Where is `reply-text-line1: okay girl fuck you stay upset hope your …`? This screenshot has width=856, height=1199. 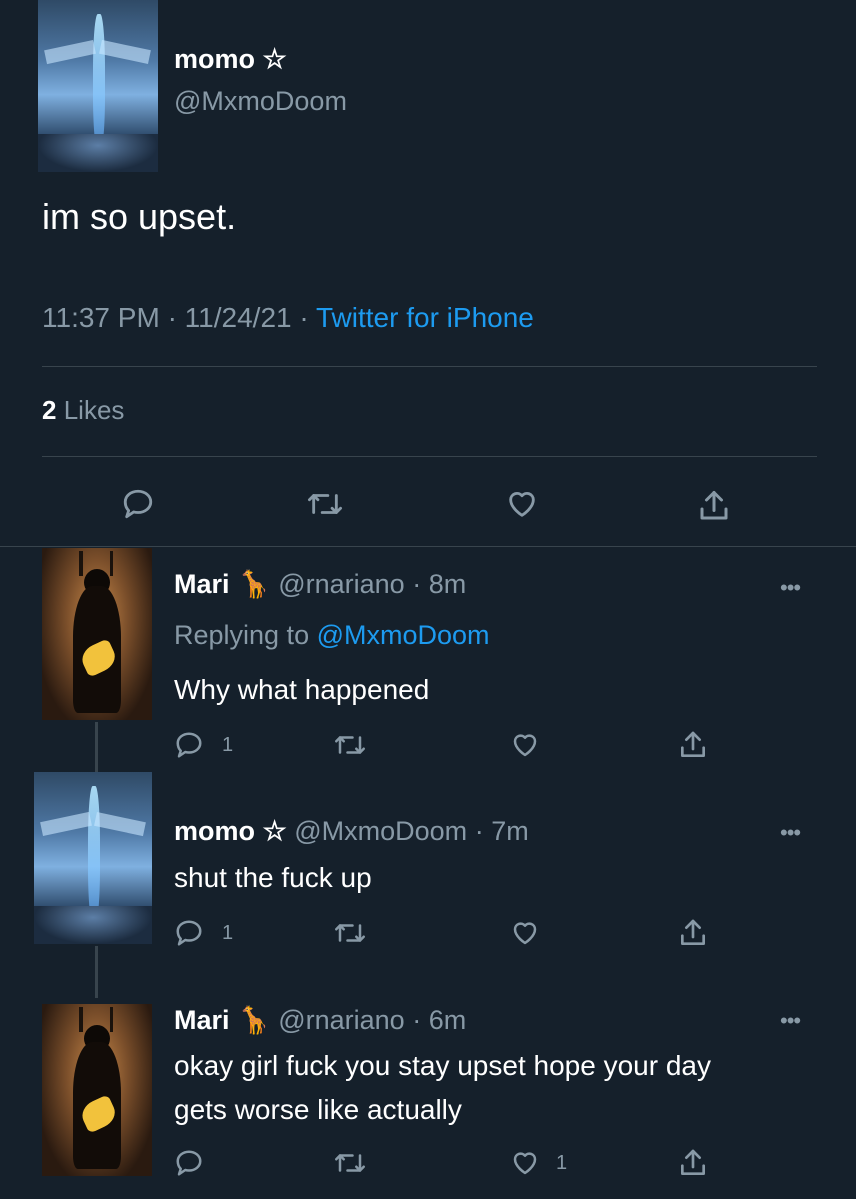 reply-text-line1: okay girl fuck you stay upset hope your … is located at coordinates (442, 1065).